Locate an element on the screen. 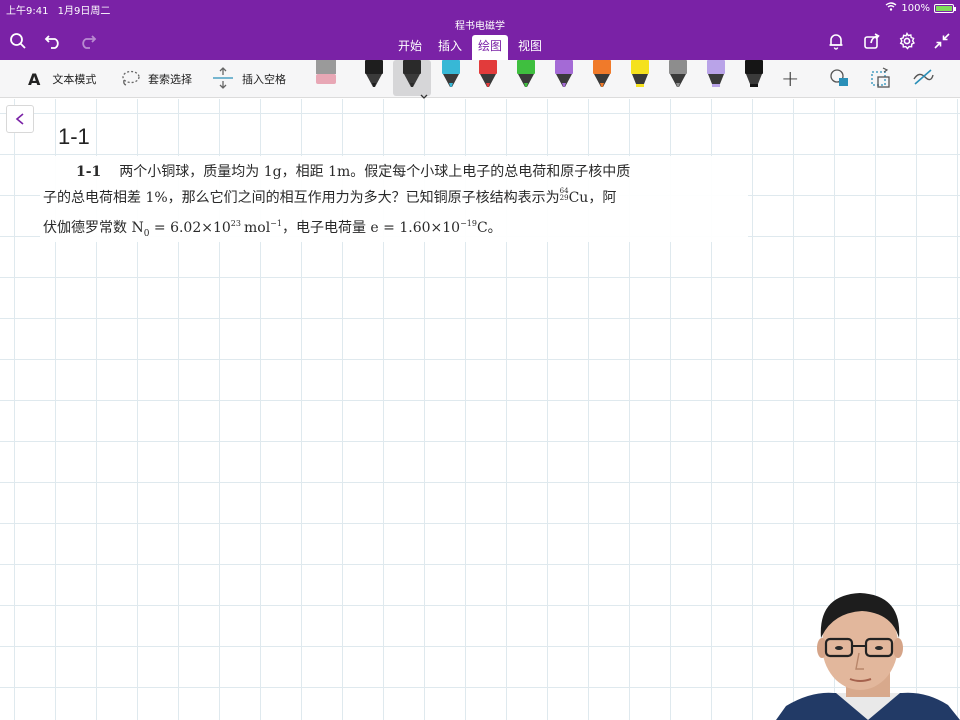 The height and width of the screenshot is (720, 960). status-bar-left: 上午9:41 1月9日周二 is located at coordinates (61, 9).